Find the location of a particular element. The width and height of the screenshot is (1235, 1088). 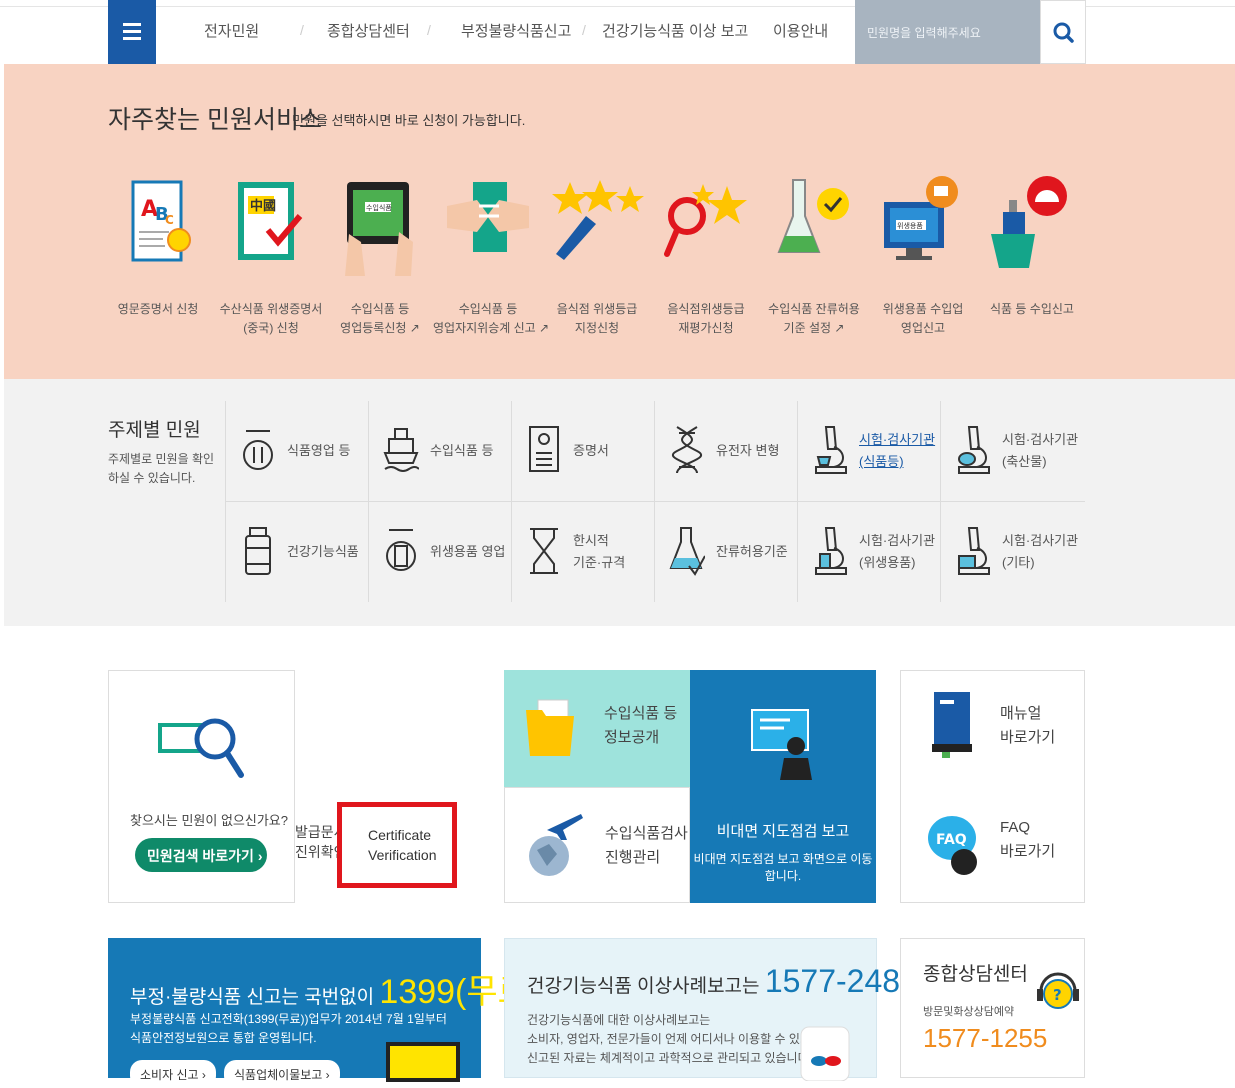

headset-icon: ? is located at coordinates (1058, 990).